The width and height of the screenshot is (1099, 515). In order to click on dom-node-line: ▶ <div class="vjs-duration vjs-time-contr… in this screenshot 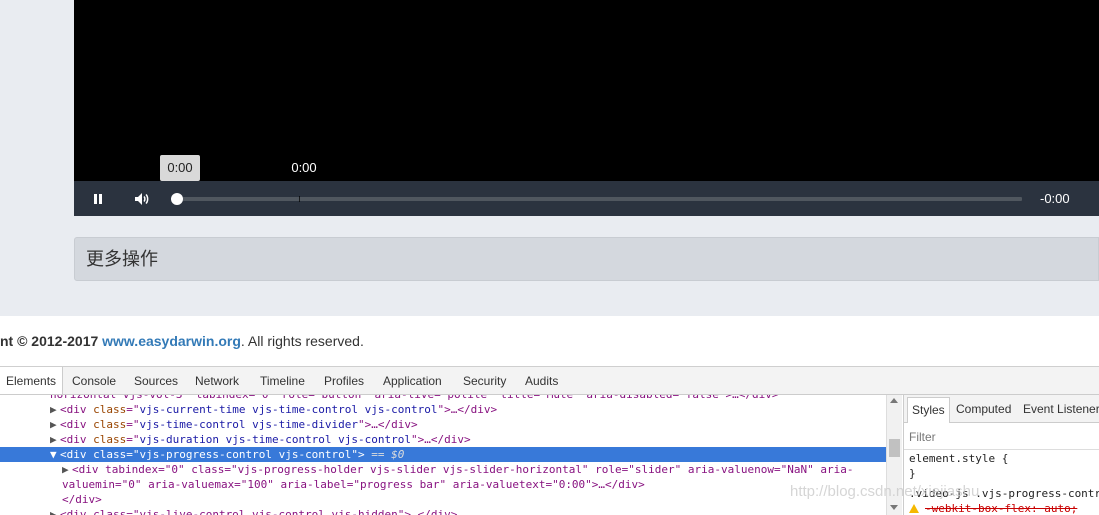, I will do `click(443, 439)`.